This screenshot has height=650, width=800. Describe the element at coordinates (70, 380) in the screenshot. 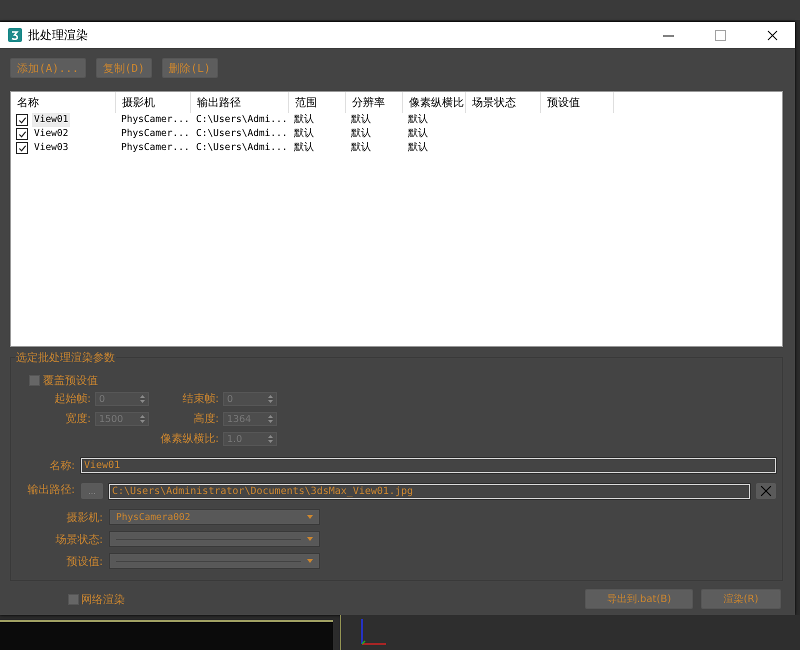

I see `checkbox-label: 覆盖预设值` at that location.